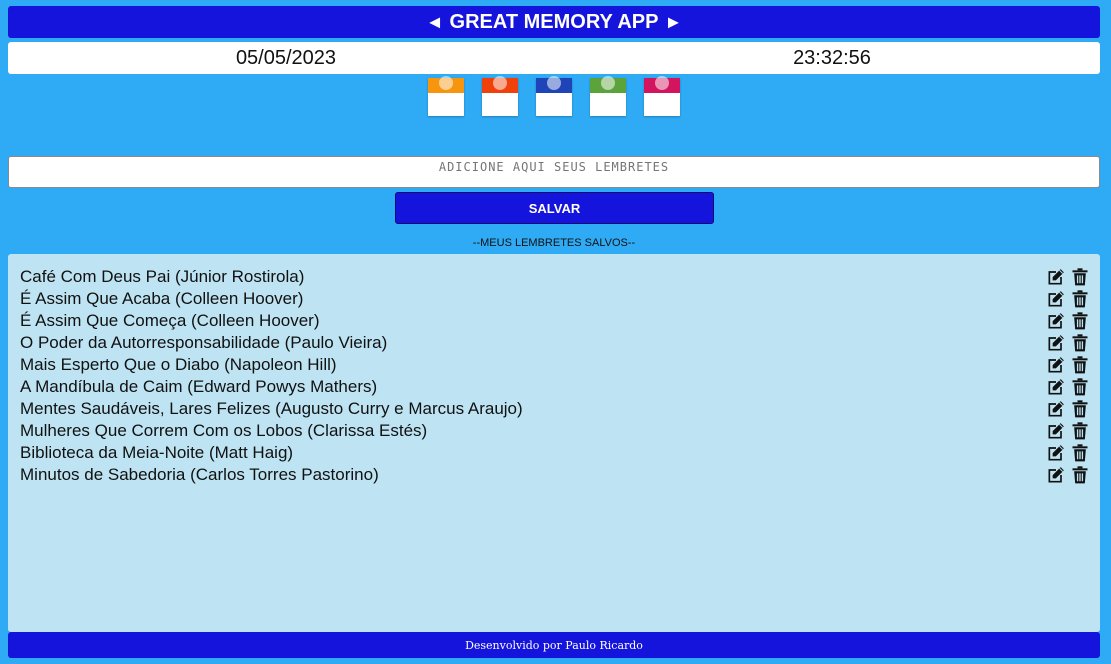 The image size is (1111, 664). What do you see at coordinates (178, 364) in the screenshot?
I see `reminder-text: Mais Esperto Que o Diabo (Napoleon Hill)` at bounding box center [178, 364].